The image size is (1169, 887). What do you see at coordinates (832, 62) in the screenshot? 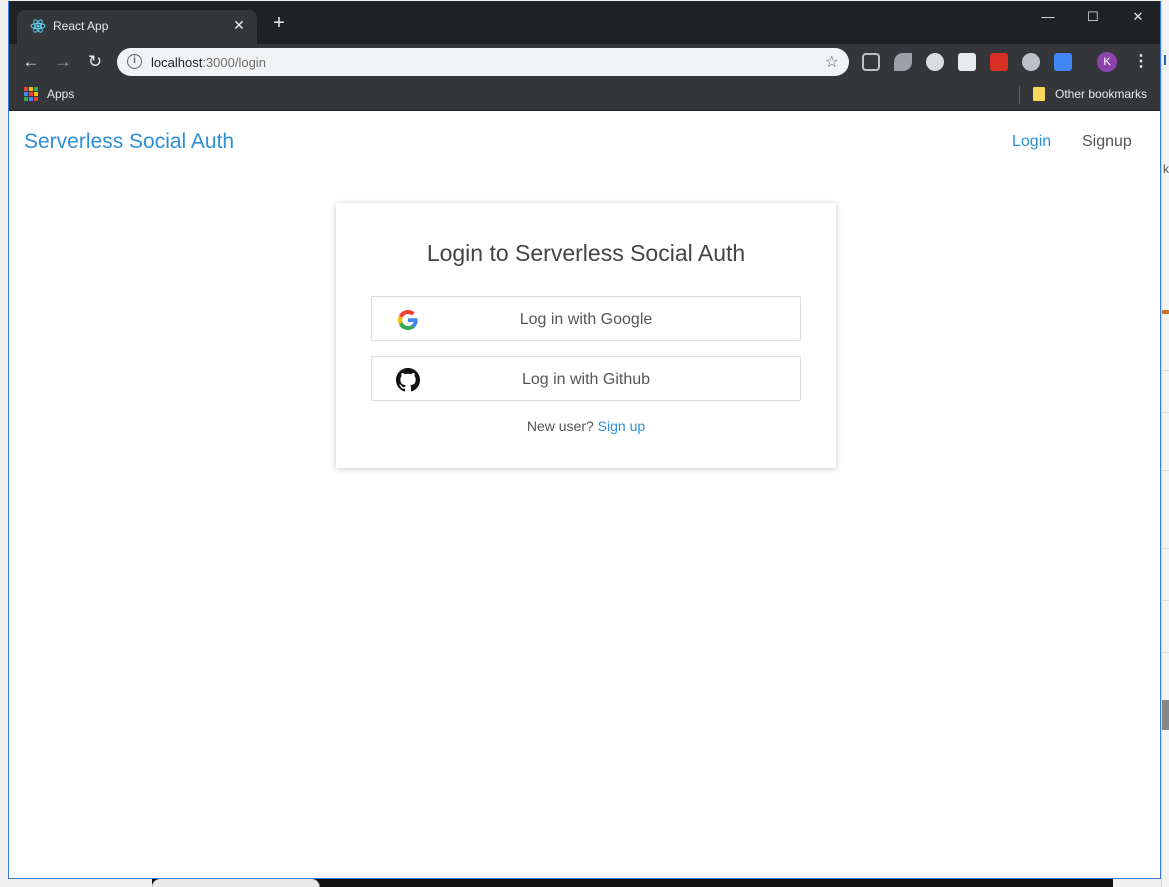
I see `star-icon: ☆` at bounding box center [832, 62].